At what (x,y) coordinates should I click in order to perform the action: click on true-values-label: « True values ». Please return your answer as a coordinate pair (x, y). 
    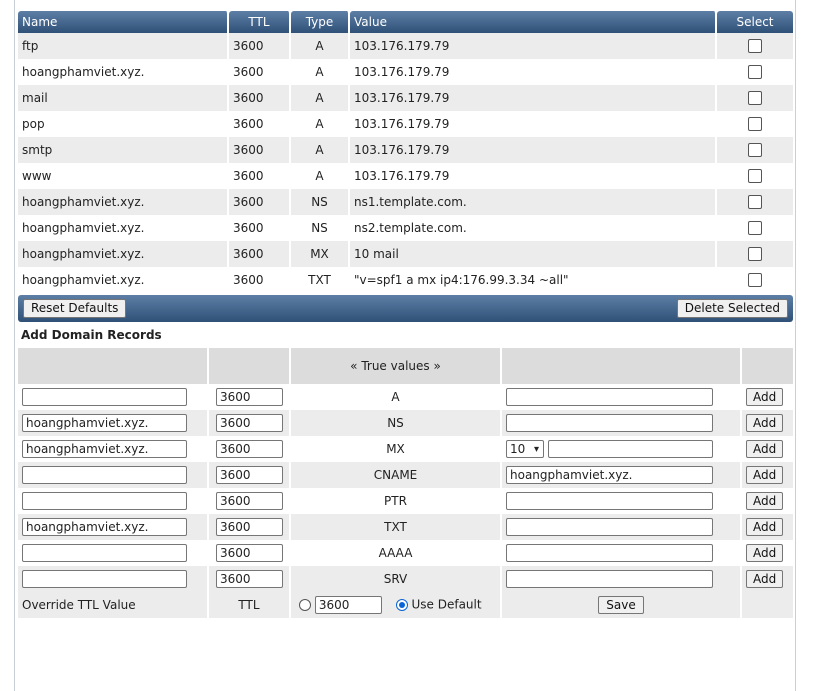
    Looking at the image, I should click on (396, 366).